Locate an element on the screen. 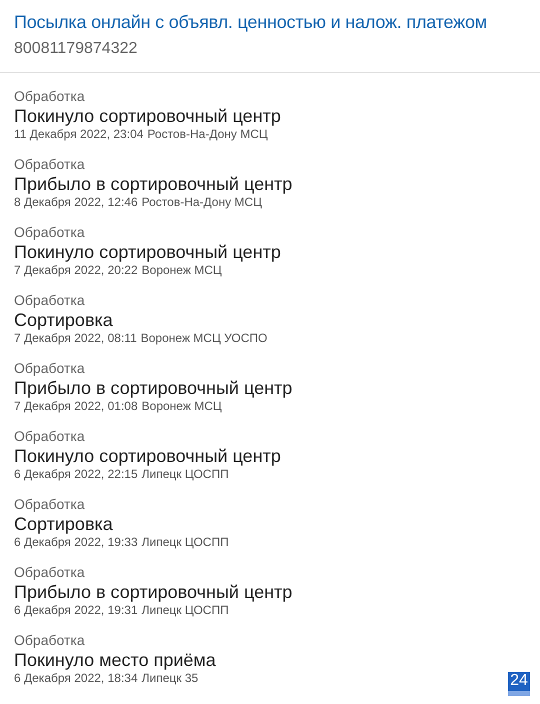  event-date: 6 Декабря 2022, 19:33 is located at coordinates (76, 542).